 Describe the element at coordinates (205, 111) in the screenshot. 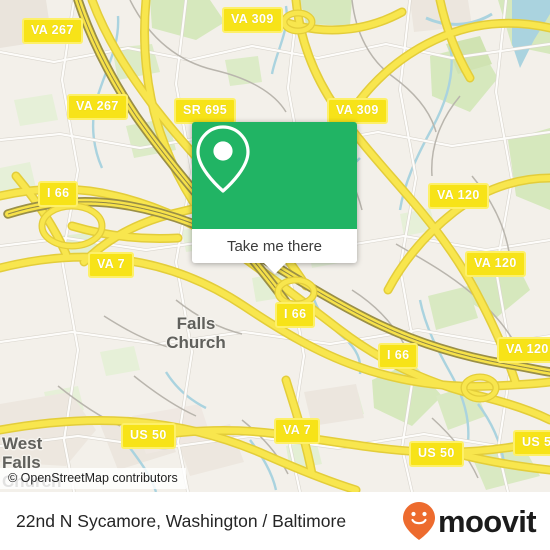

I see `road-shield: SR 695` at that location.